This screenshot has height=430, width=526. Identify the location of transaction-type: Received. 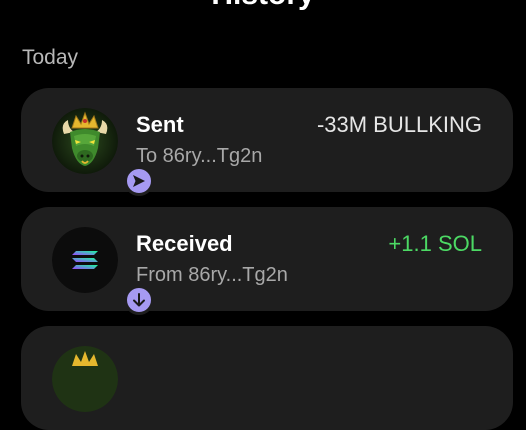
(184, 243).